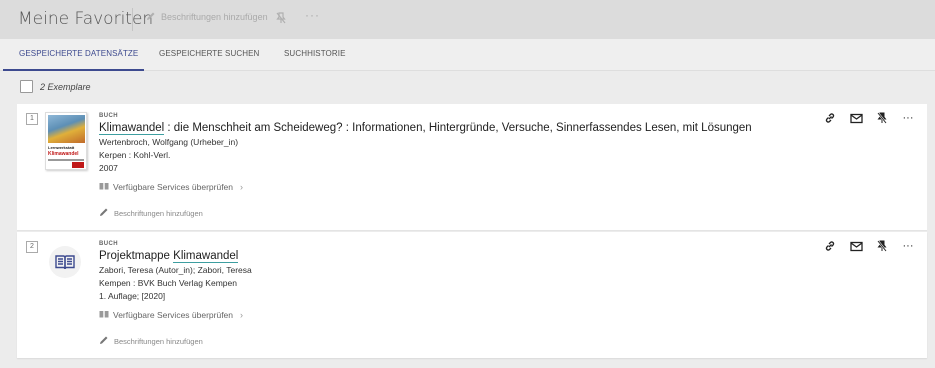  I want to click on active-tab-indicator, so click(73, 70).